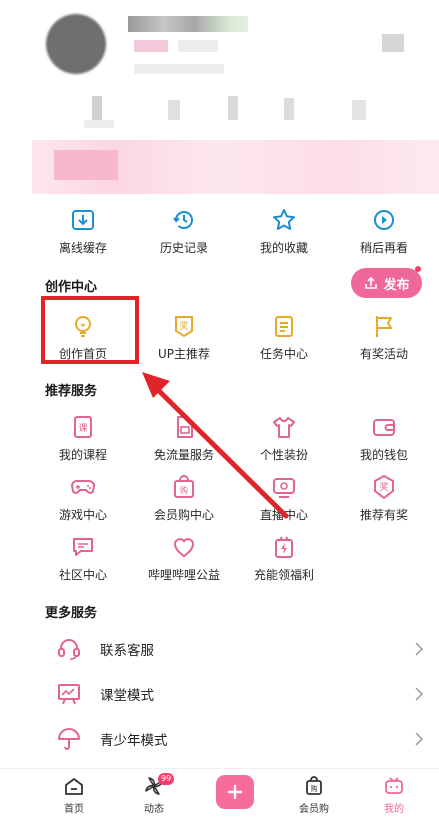  I want to click on member-shop-center: 购 会员购中心, so click(184, 501).